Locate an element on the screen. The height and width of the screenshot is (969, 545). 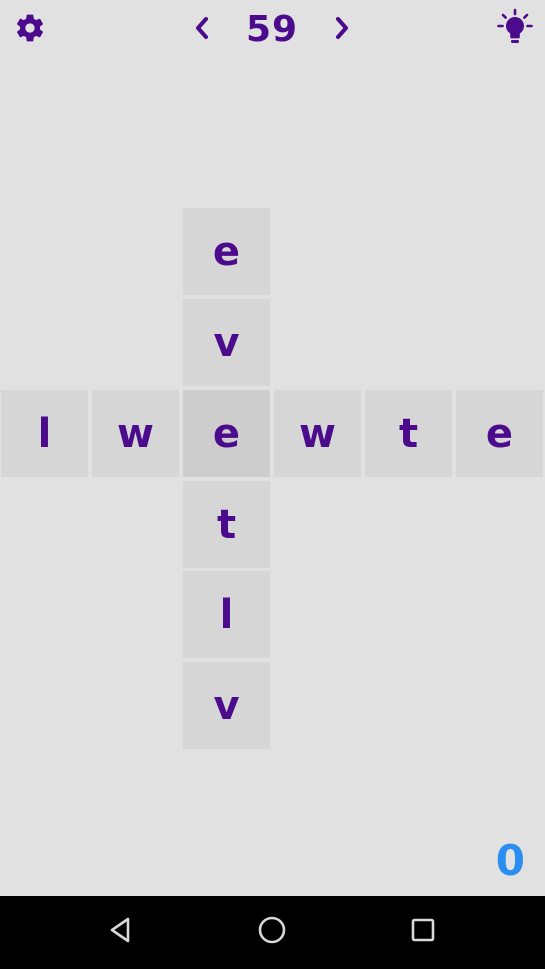
chevron-left-icon is located at coordinates (202, 30).